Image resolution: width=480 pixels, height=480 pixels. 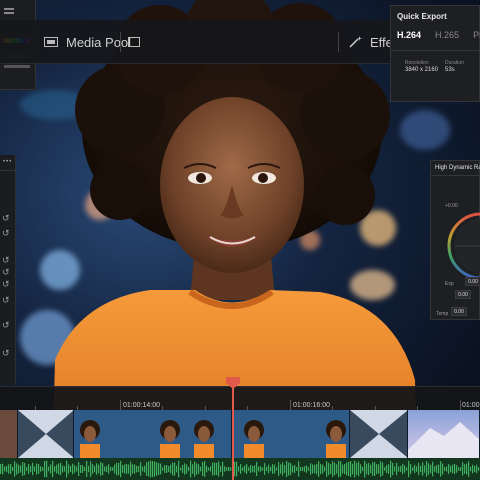 I want to click on magic-wand-icon, so click(x=355, y=42).